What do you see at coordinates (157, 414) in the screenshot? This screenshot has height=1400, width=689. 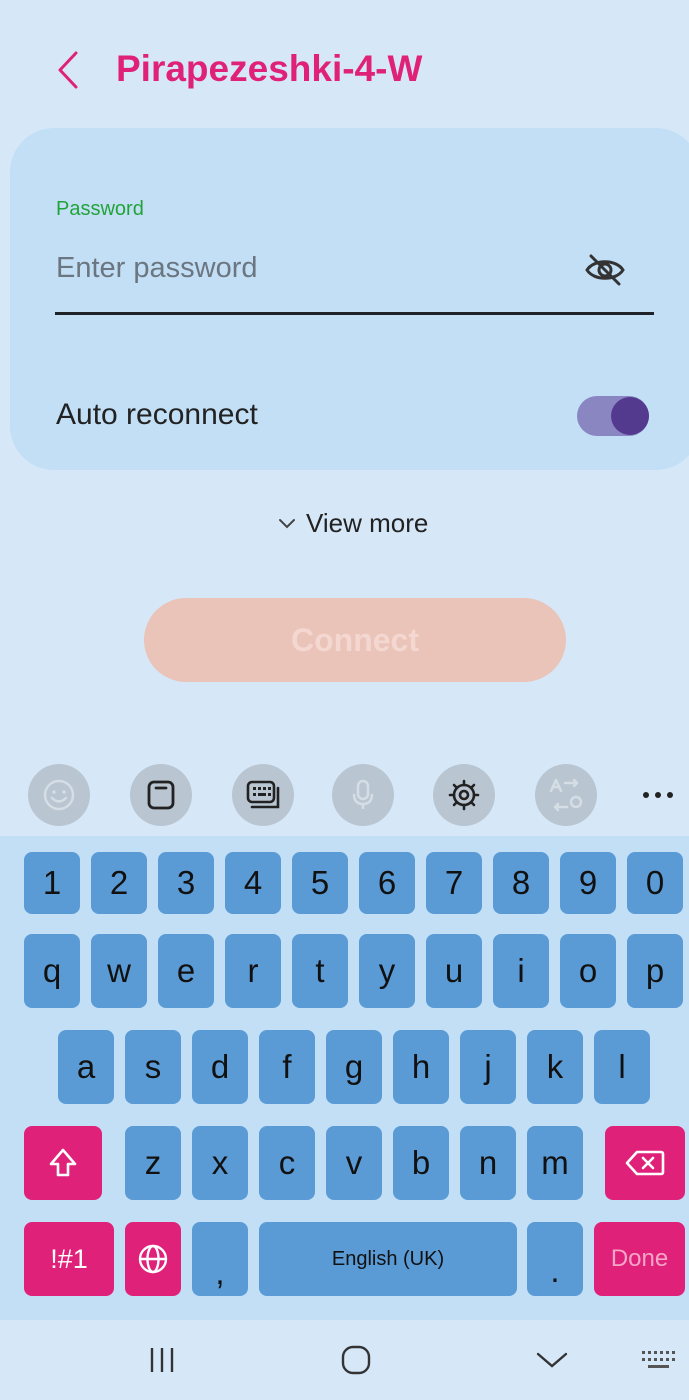 I see `auto-reconnect-label: Auto reconnect` at bounding box center [157, 414].